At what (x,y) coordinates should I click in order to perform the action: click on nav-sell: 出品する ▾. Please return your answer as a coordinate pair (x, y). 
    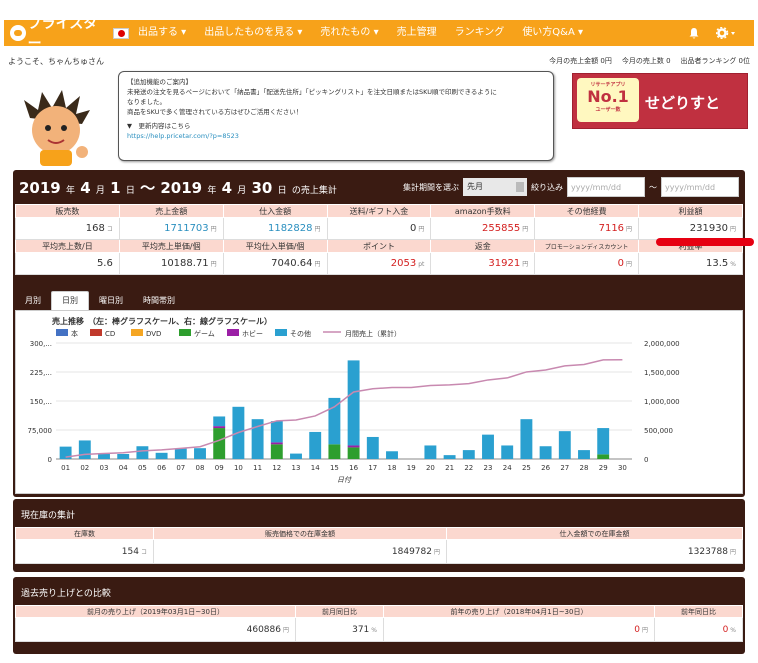
    Looking at the image, I should click on (162, 33).